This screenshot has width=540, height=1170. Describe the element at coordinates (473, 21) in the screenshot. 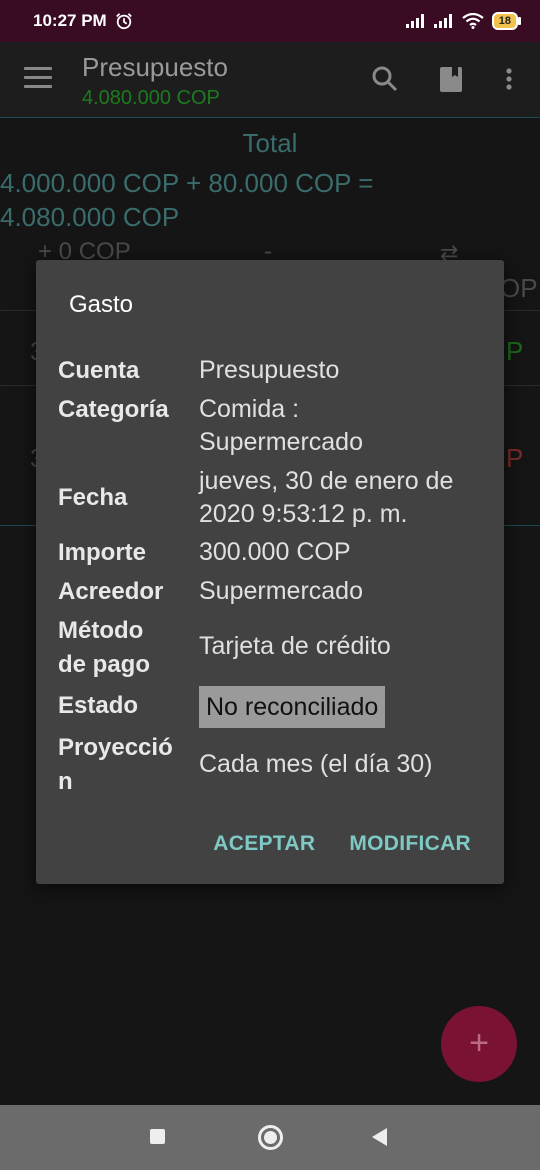

I see `wifi-icon` at that location.